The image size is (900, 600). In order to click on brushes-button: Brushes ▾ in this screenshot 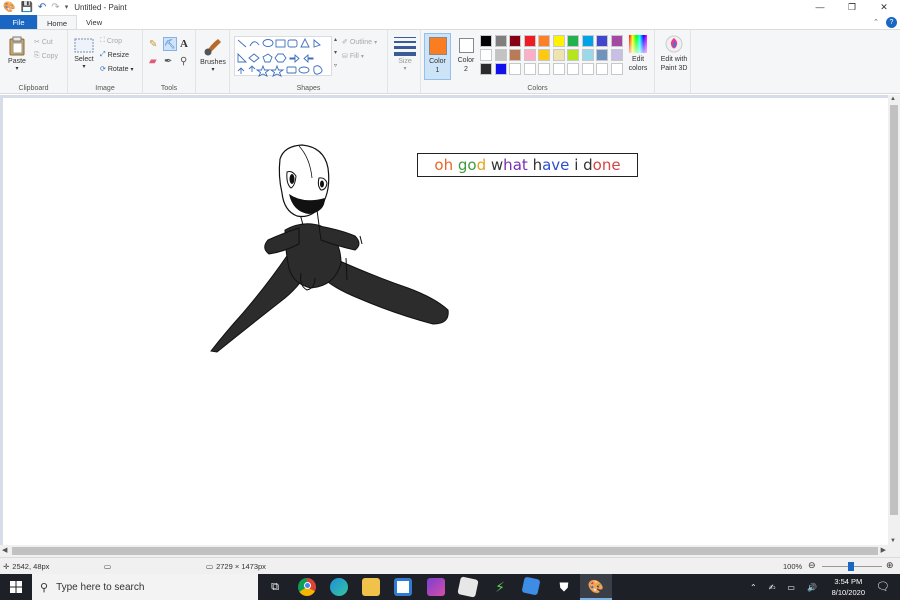, I will do `click(213, 54)`.